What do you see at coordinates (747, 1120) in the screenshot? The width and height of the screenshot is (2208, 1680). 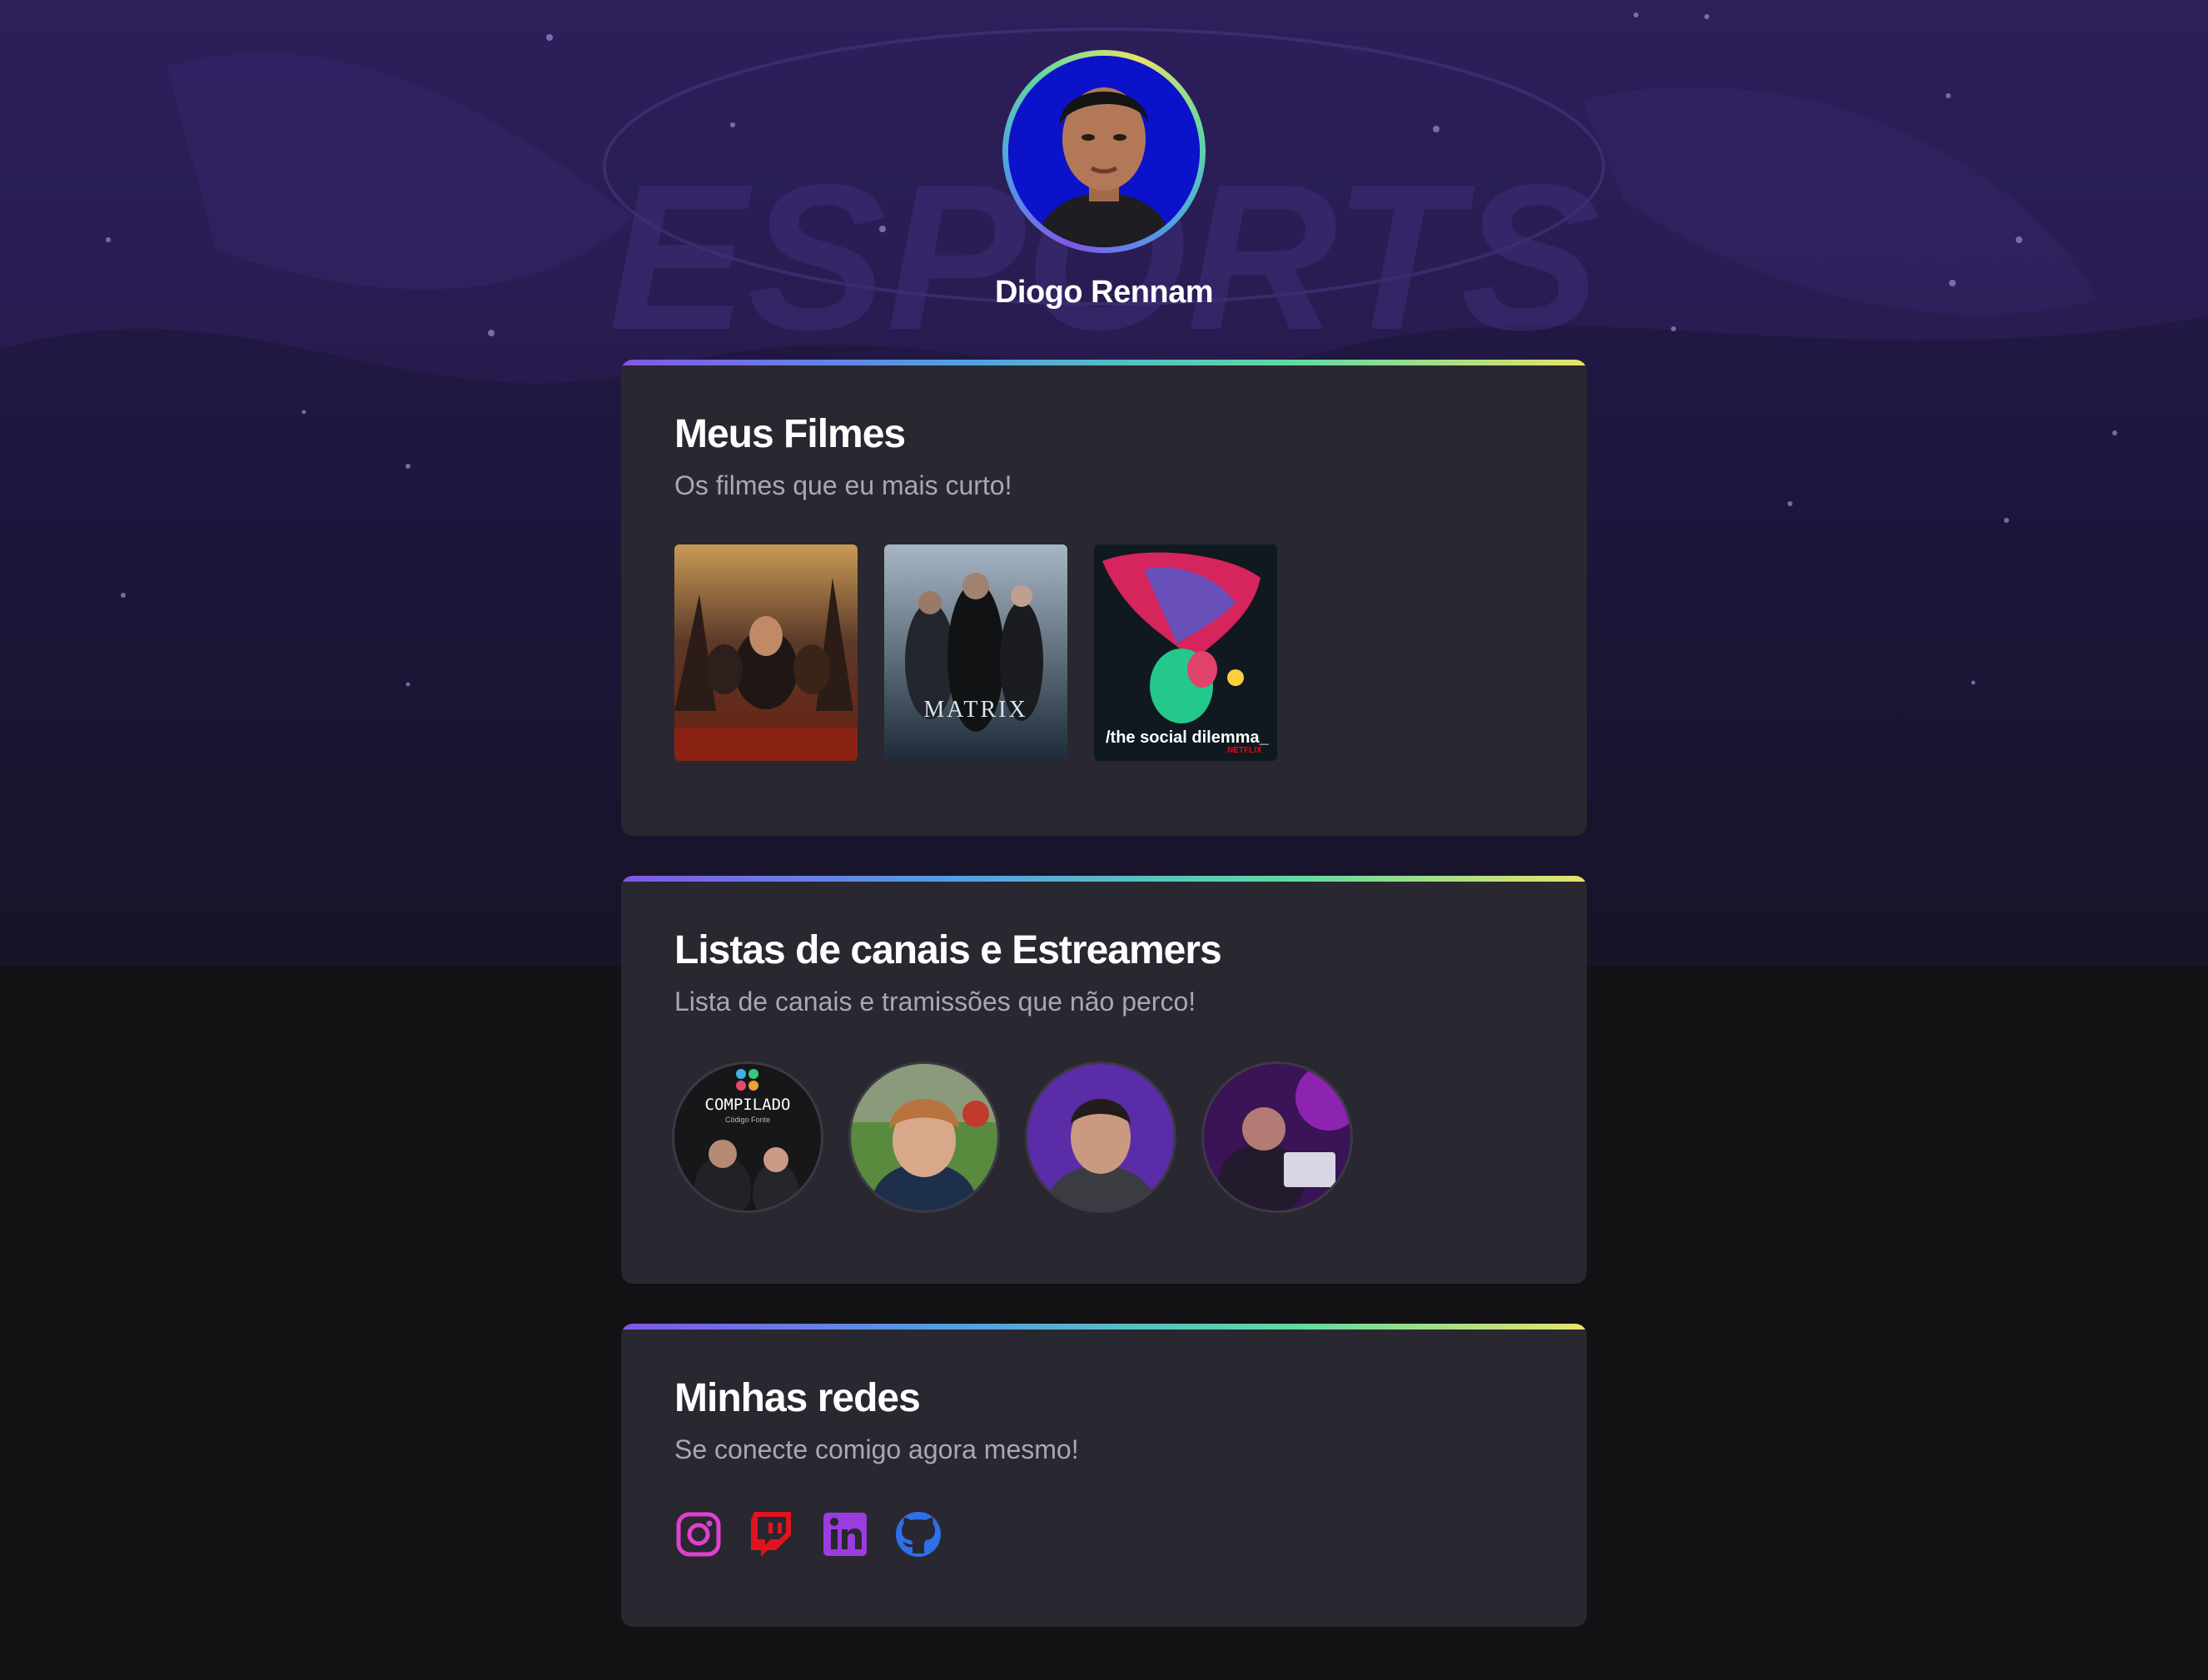 I see `compilado-sub: Código Fonte` at bounding box center [747, 1120].